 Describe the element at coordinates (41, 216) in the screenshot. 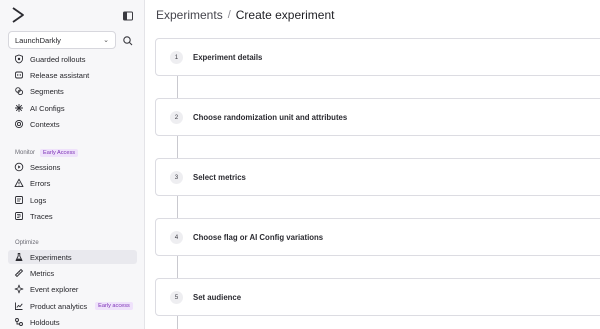

I see `sidebar-item-label: Traces` at that location.